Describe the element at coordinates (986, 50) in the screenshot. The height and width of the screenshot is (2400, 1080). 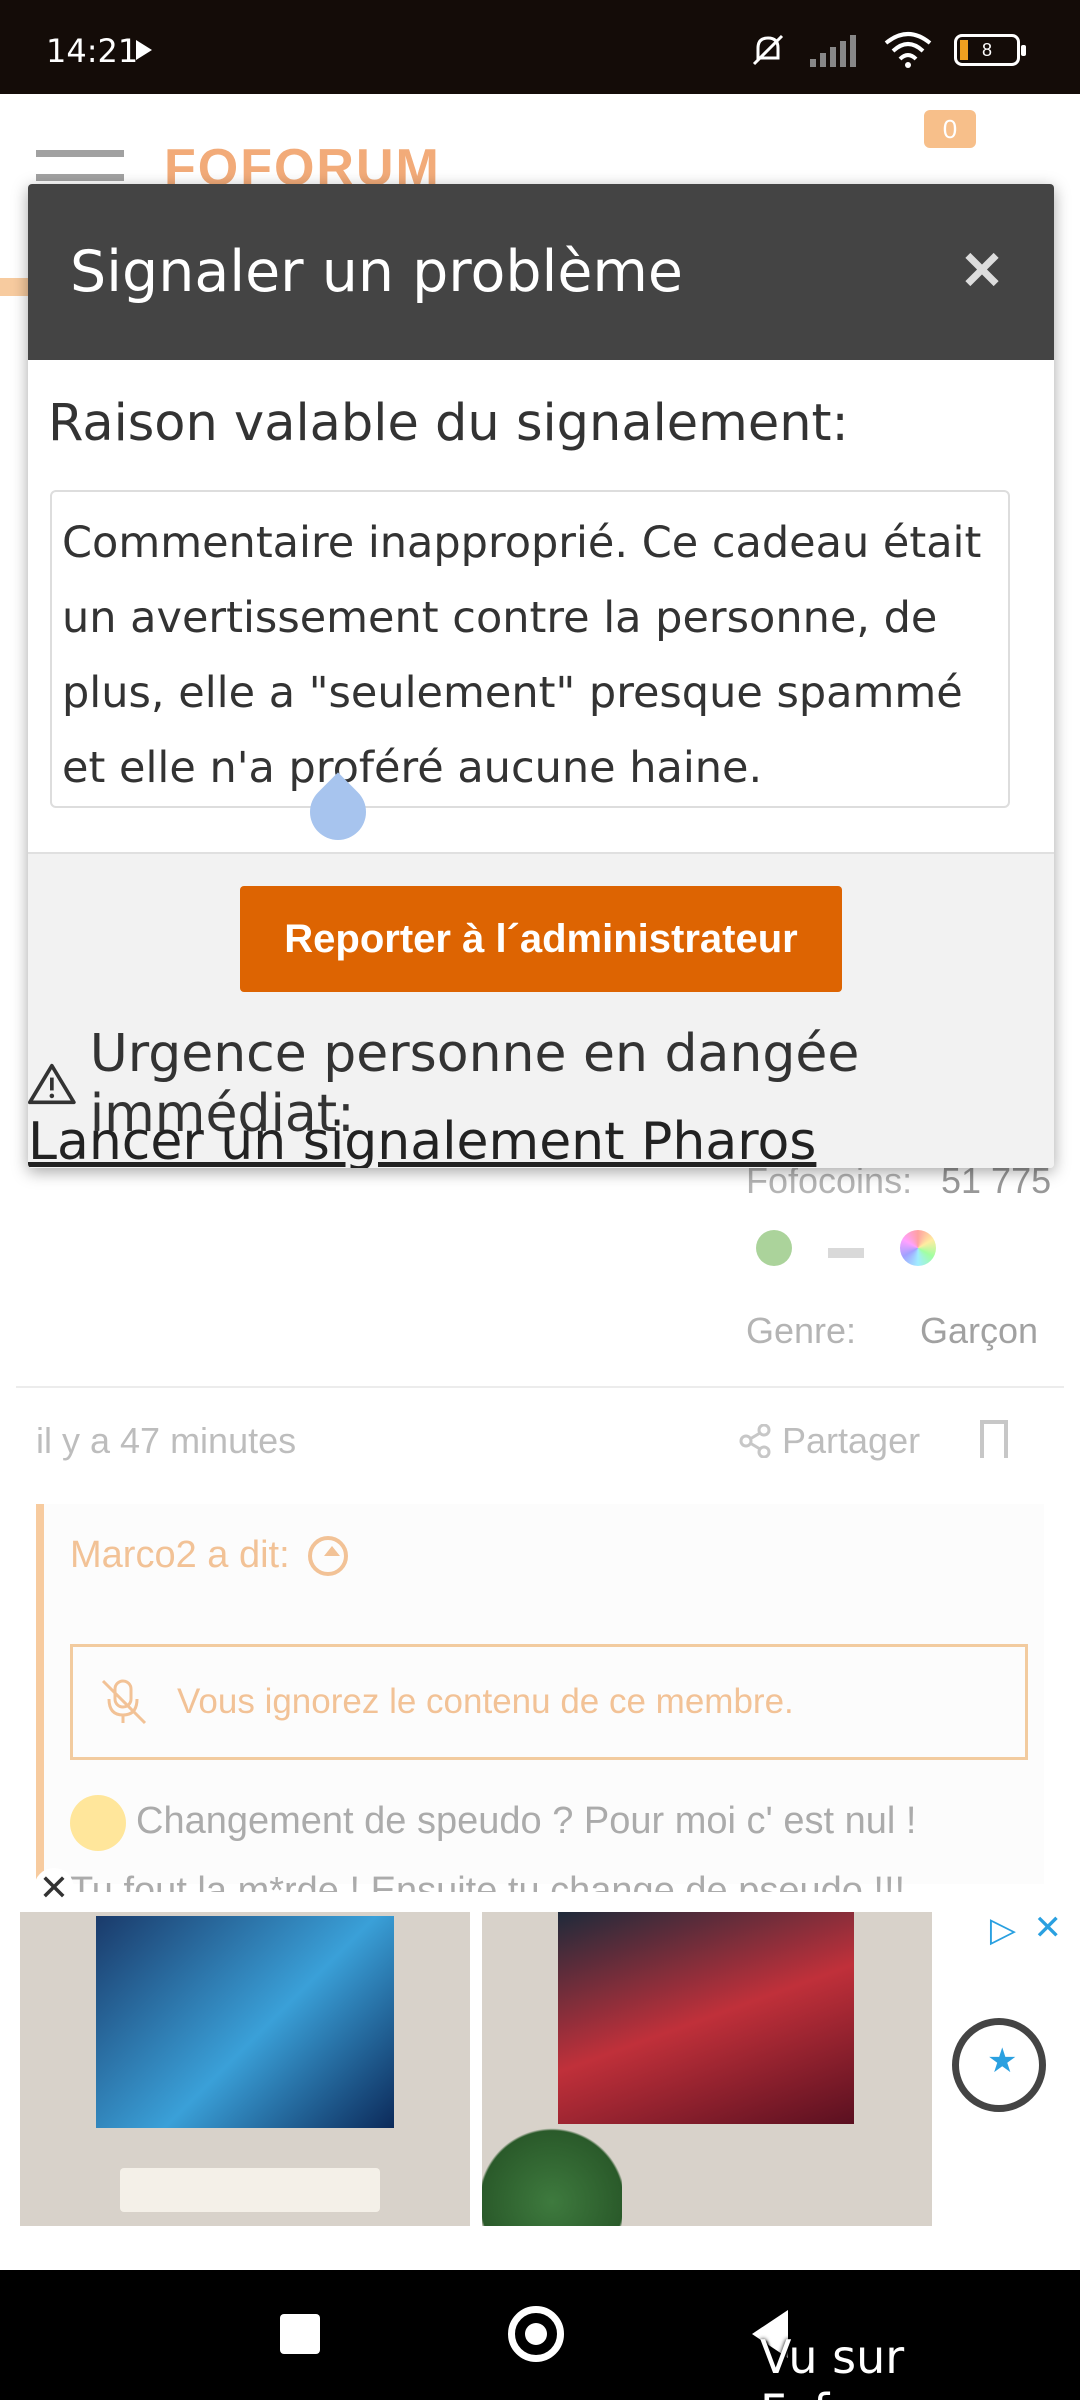
I see `battery-level: 8` at that location.